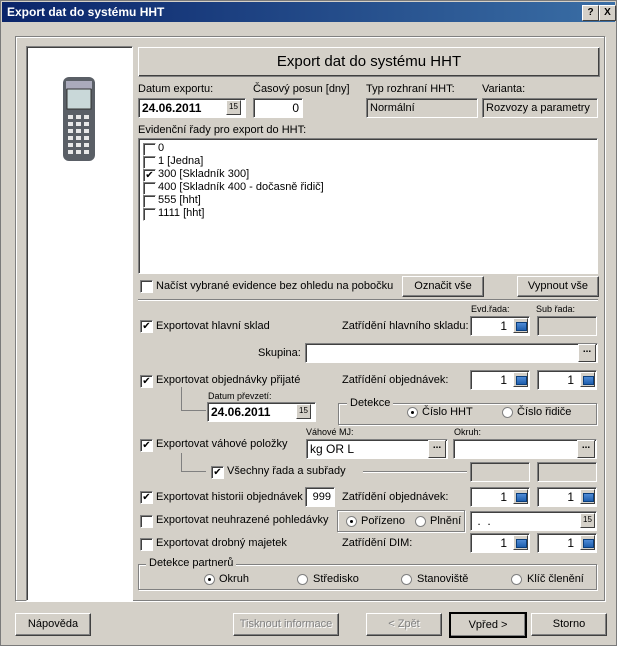 Image resolution: width=617 pixels, height=646 pixels. I want to click on order-history-checkbox: ✔, so click(146, 497).